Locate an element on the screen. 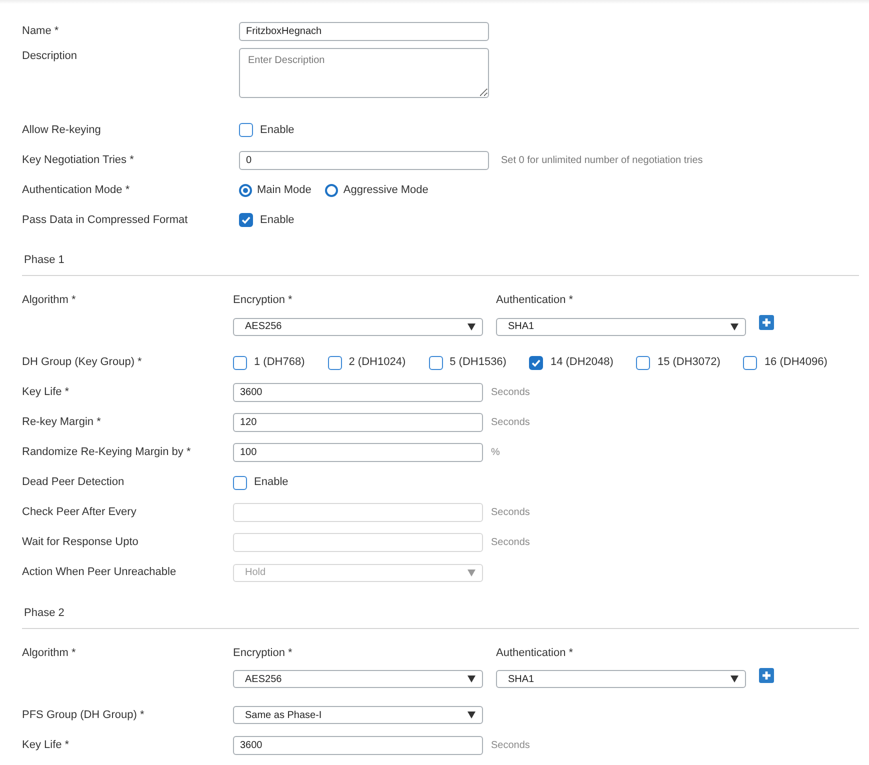 The height and width of the screenshot is (765, 869). field-label: Re-key Margin * is located at coordinates (62, 422).